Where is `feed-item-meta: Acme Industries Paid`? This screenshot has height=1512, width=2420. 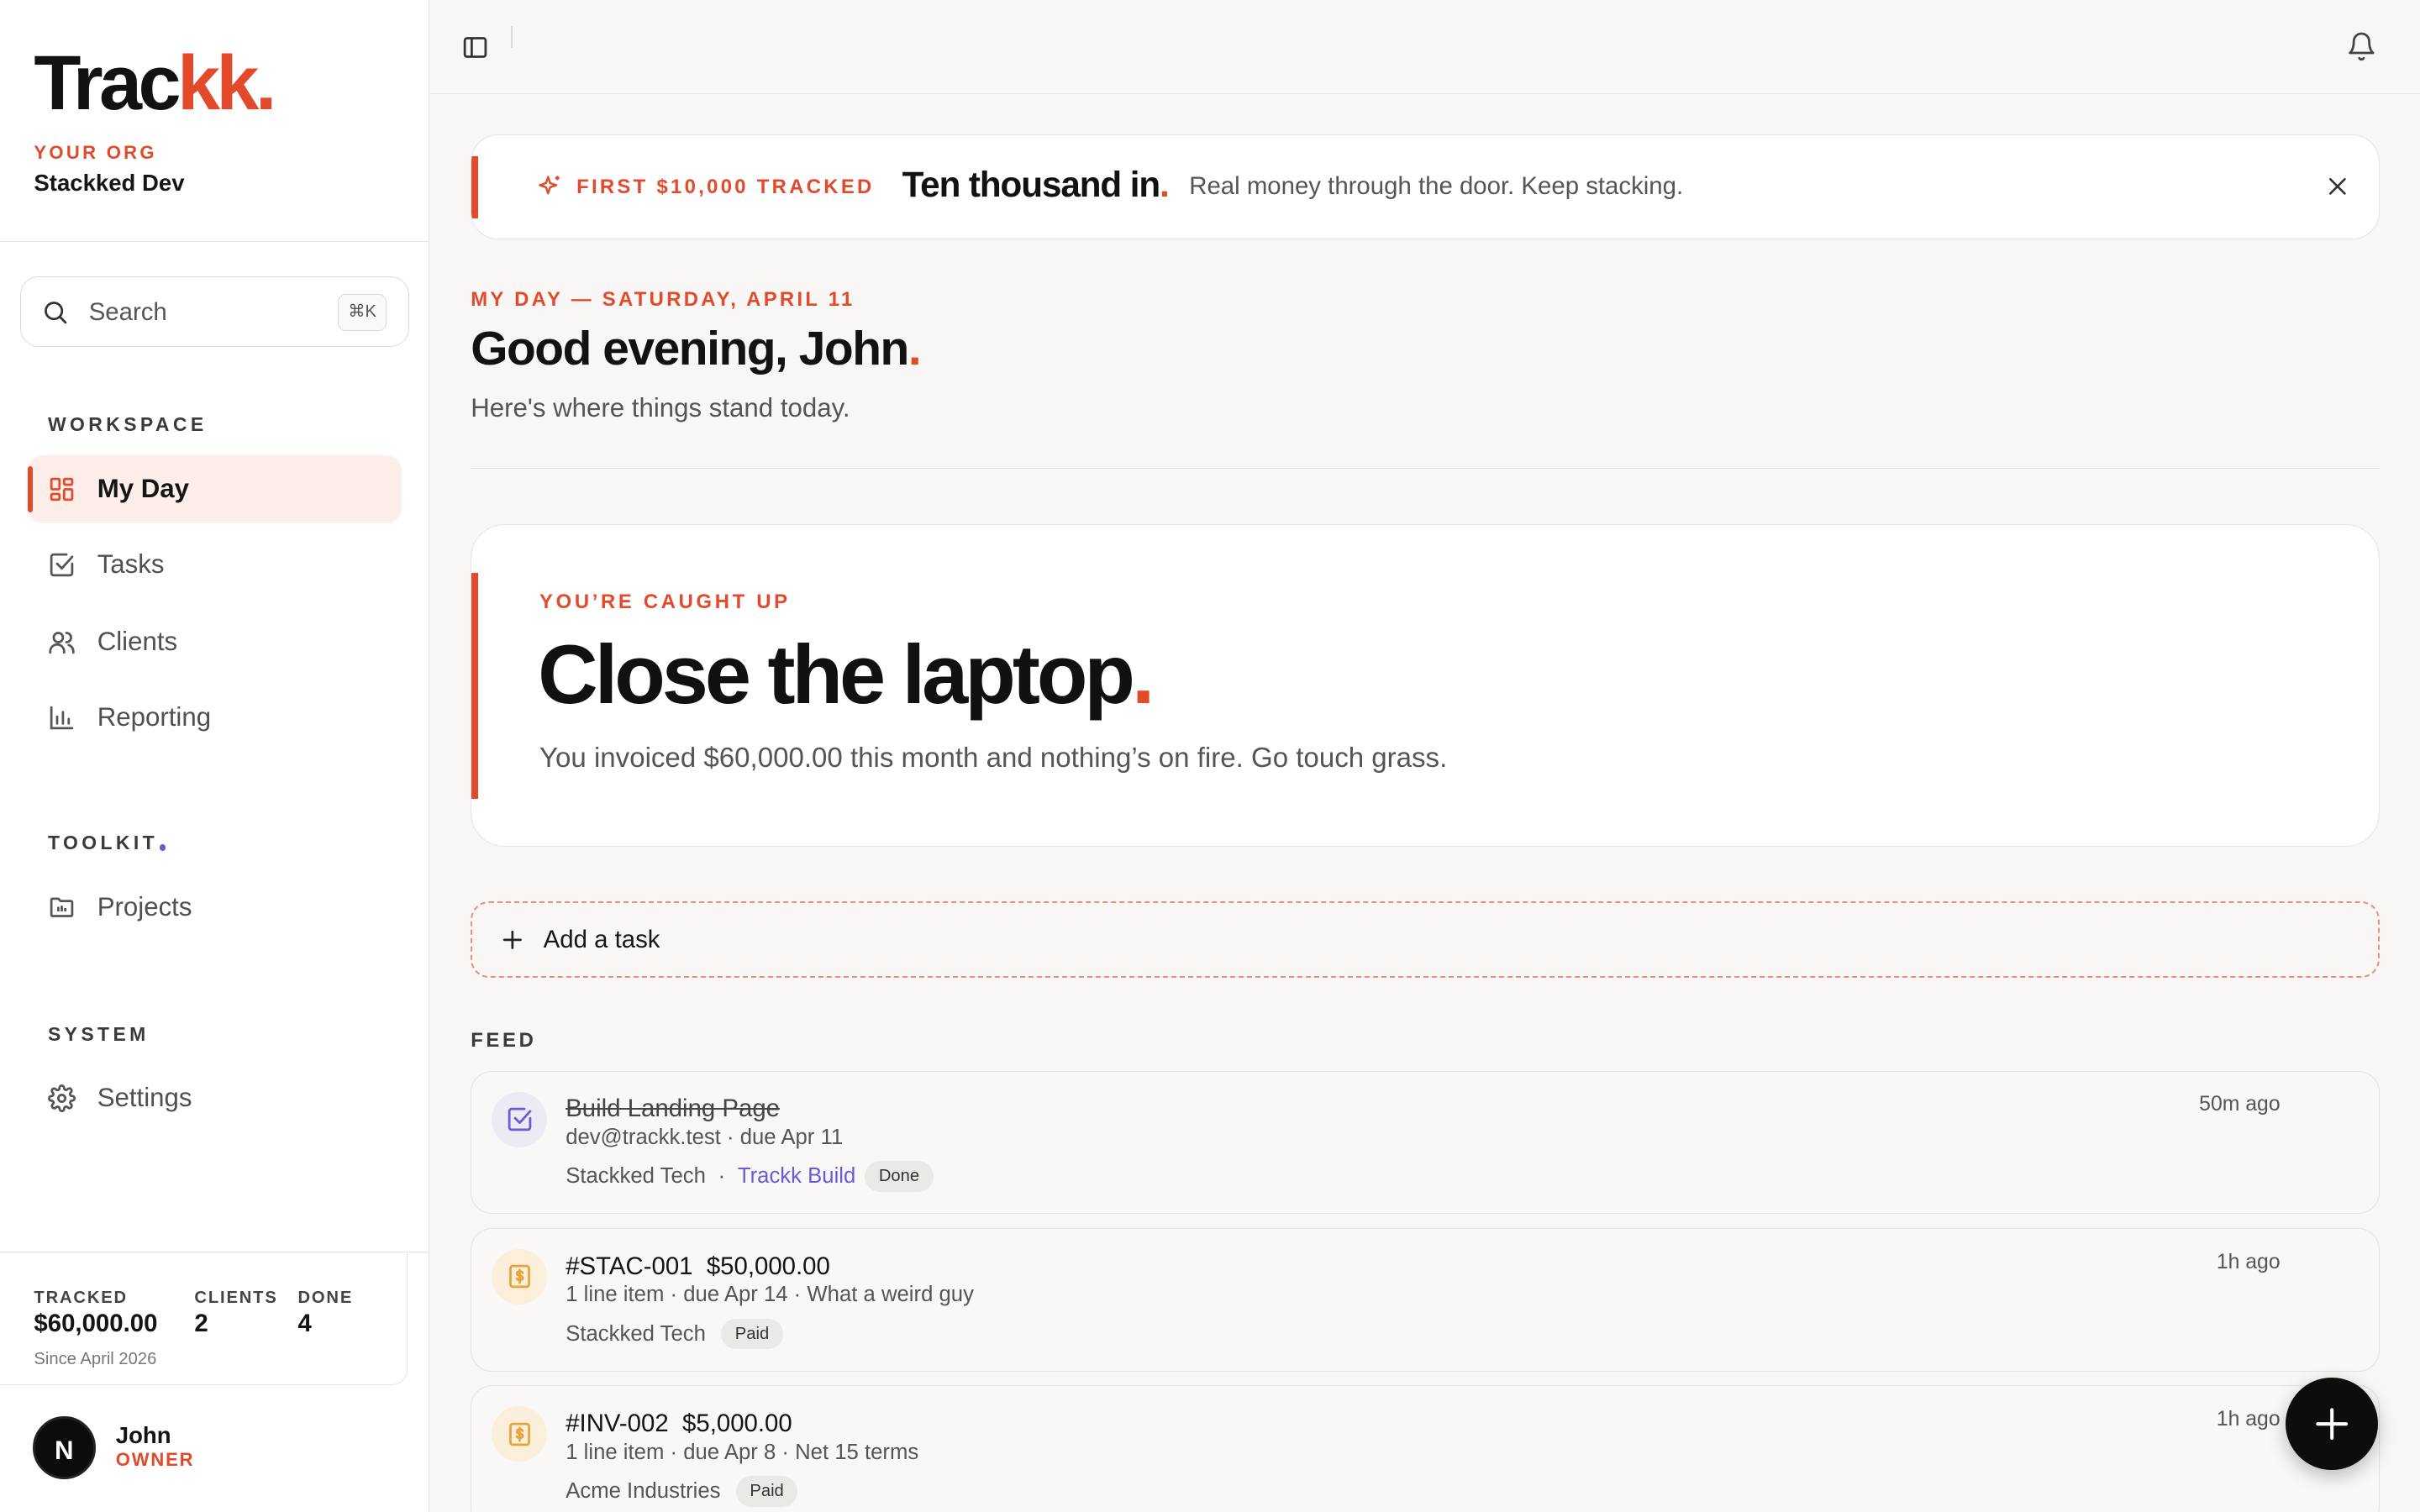 feed-item-meta: Acme Industries Paid is located at coordinates (682, 1491).